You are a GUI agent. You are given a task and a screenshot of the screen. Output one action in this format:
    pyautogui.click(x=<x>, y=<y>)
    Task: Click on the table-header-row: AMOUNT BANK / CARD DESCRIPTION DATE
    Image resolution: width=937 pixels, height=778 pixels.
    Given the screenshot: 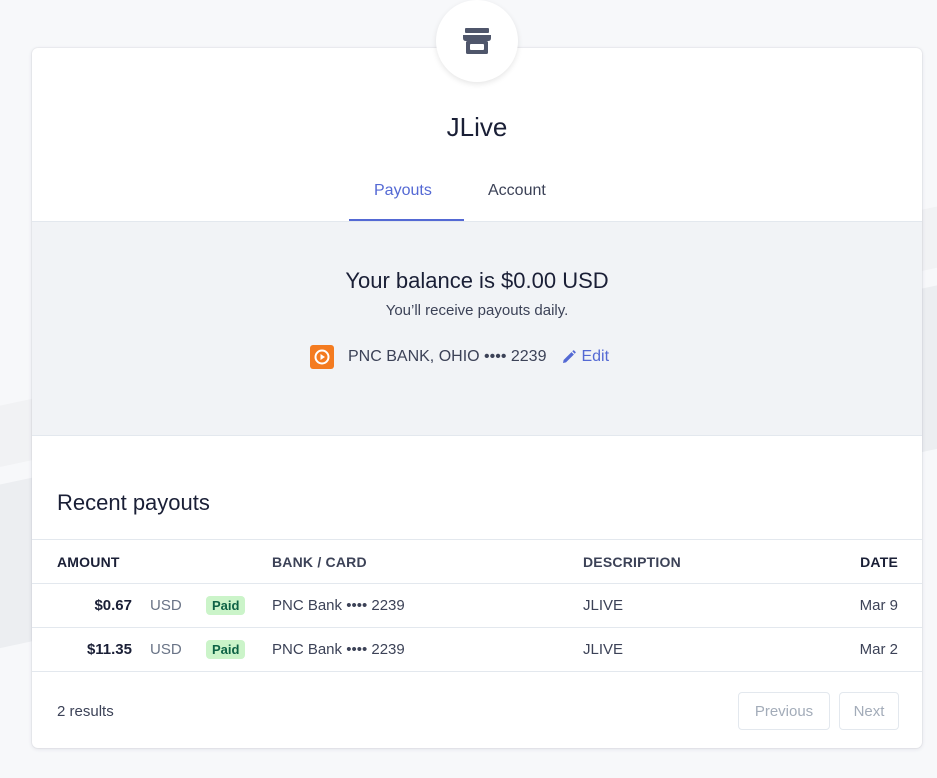 What is the action you would take?
    pyautogui.click(x=477, y=561)
    